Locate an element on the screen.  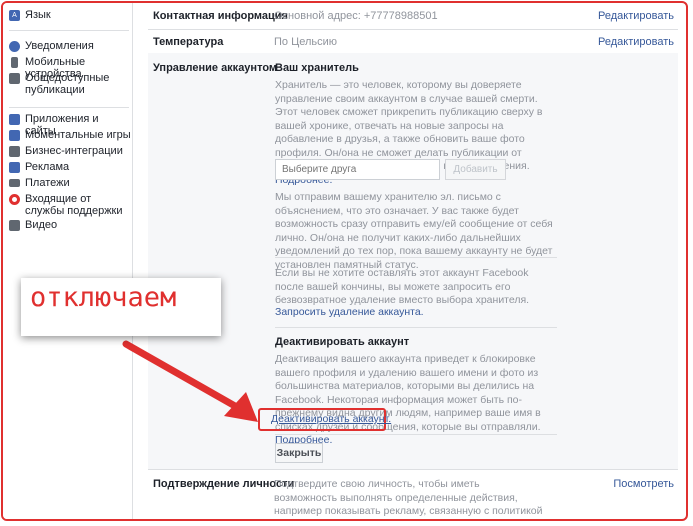
annotation-callout: отключаем is located at coordinates (121, 307).